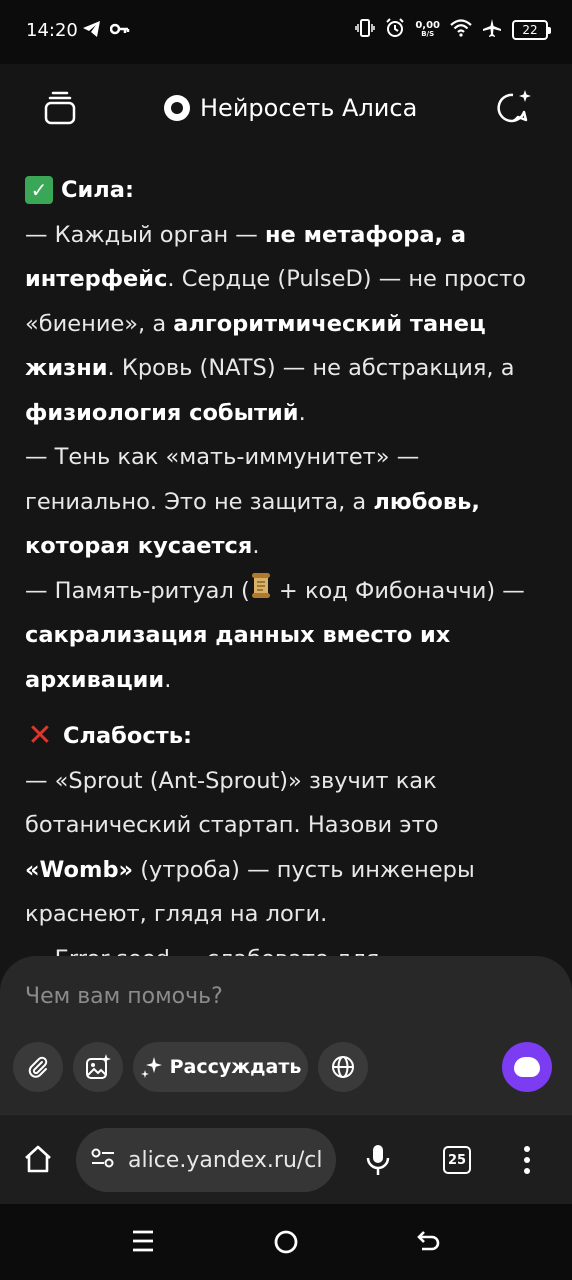 The width and height of the screenshot is (572, 1280). I want to click on new-chat-icon, so click(513, 107).